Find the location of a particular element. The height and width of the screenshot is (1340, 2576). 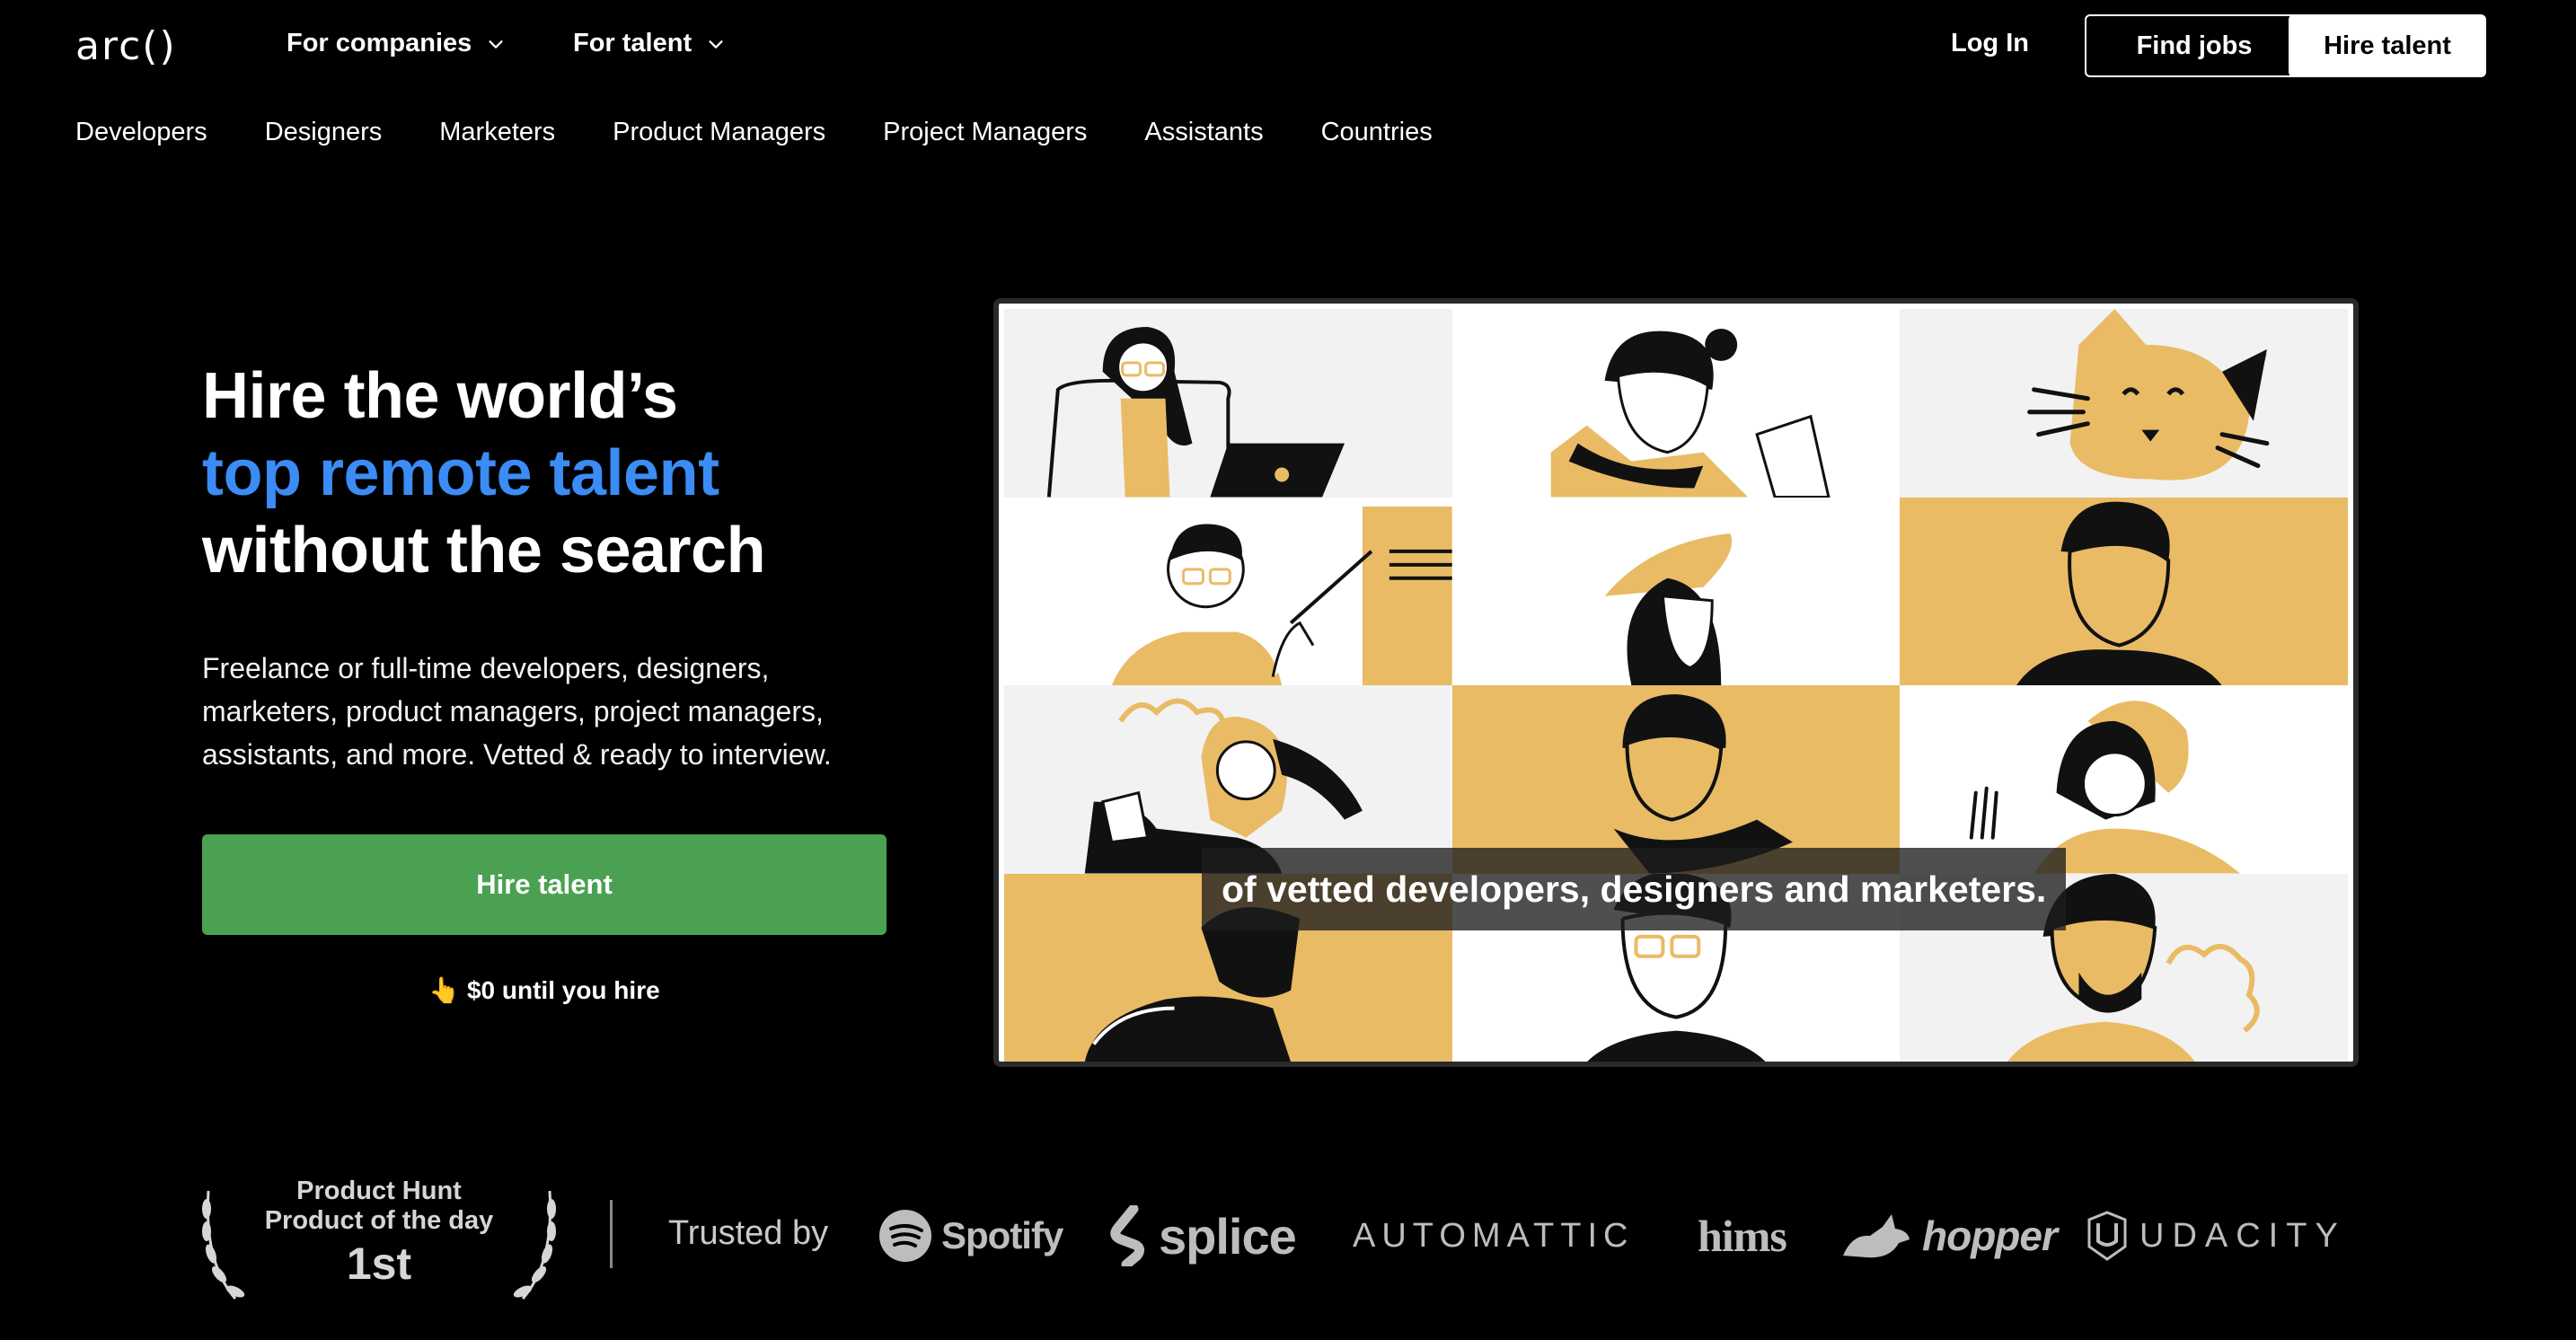

product-hunt-badge: Product Hunt Product of the day 1st is located at coordinates (379, 1240).